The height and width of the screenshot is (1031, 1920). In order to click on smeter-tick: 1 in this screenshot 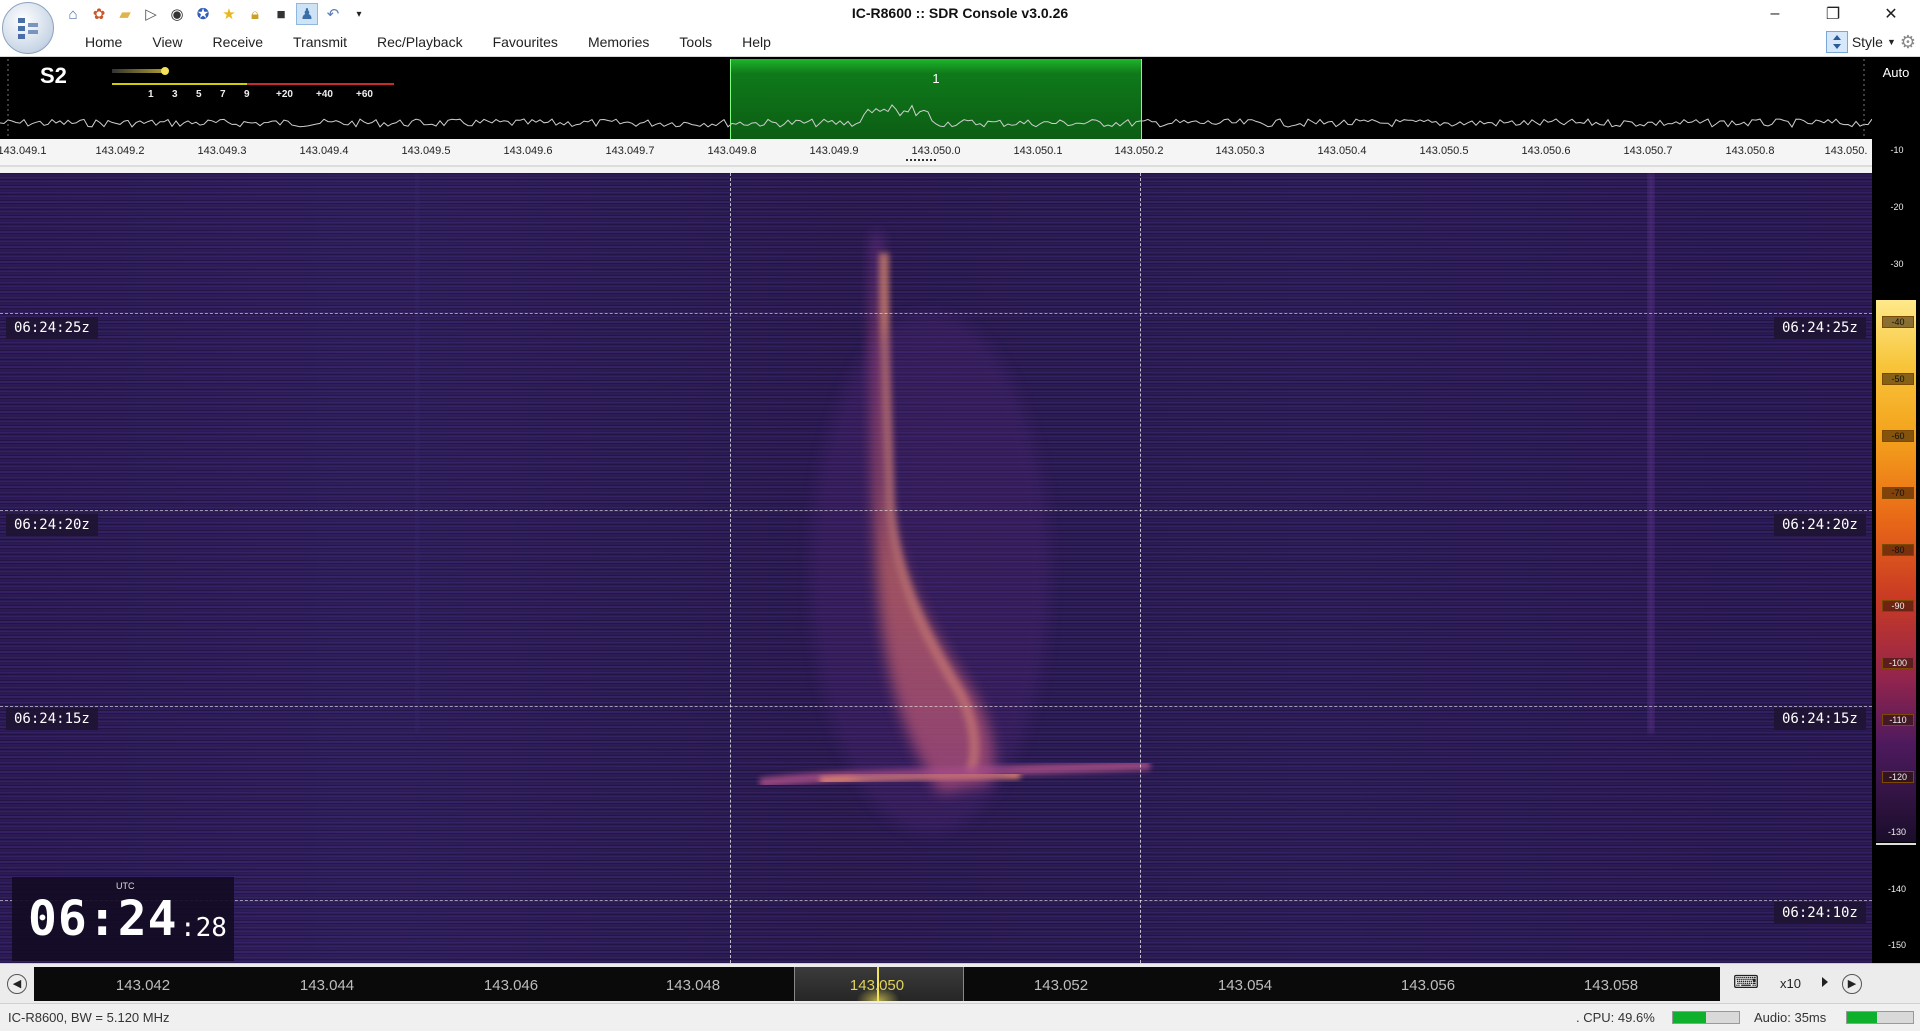, I will do `click(151, 94)`.